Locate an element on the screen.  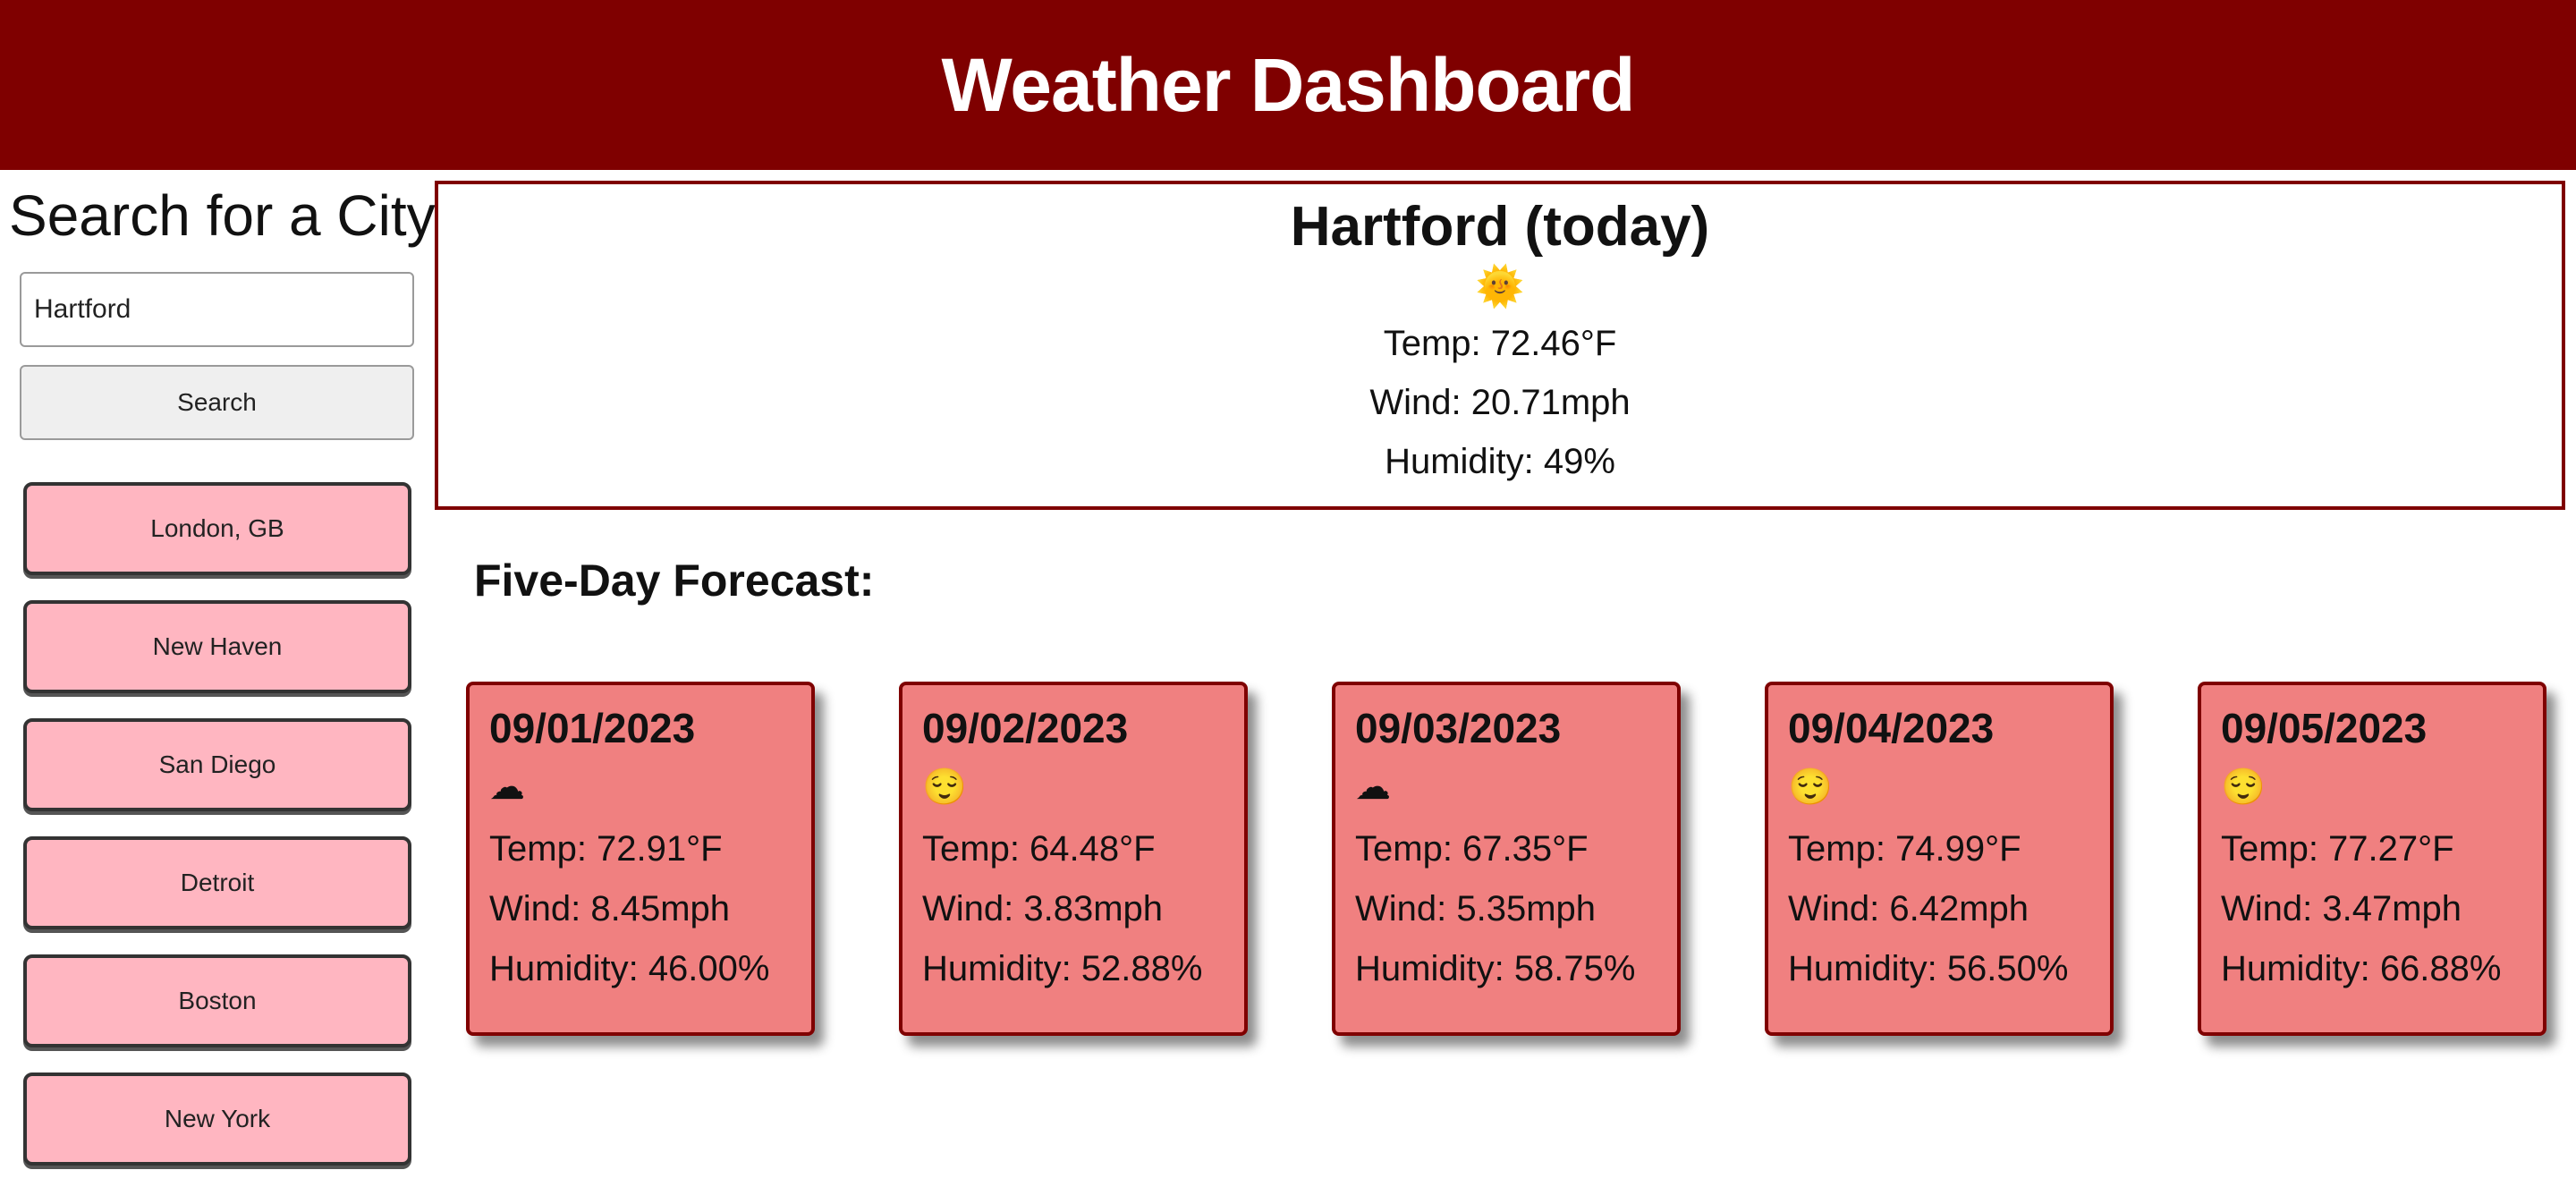
current-city-title: Hartford (today) is located at coordinates (1500, 227).